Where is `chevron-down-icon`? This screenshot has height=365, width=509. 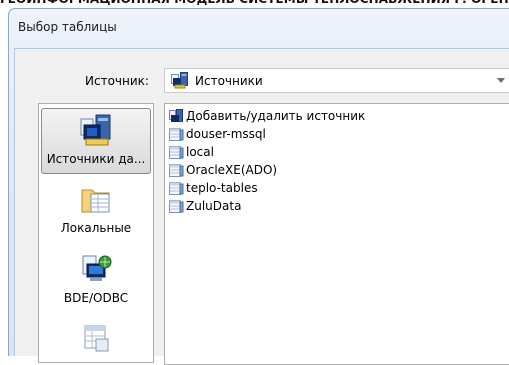 chevron-down-icon is located at coordinates (501, 80).